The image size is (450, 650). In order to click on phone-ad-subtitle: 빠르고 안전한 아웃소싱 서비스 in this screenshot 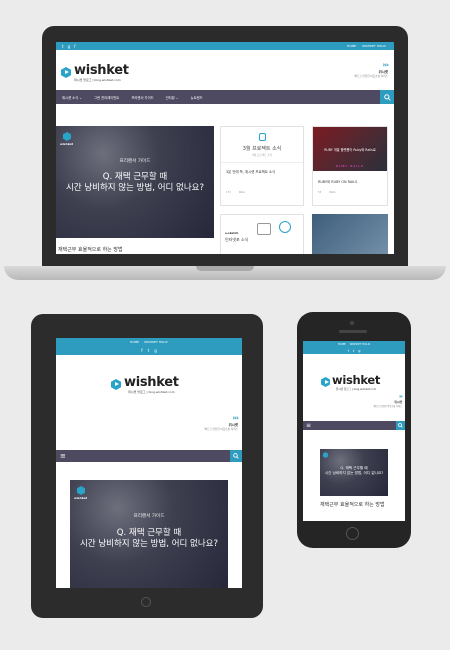, I will do `click(387, 406)`.